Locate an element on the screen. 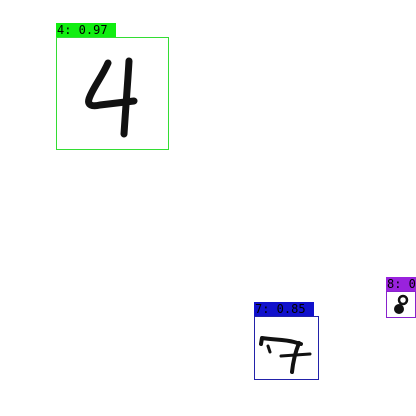  handwritten-digit-7-image is located at coordinates (285, 355).